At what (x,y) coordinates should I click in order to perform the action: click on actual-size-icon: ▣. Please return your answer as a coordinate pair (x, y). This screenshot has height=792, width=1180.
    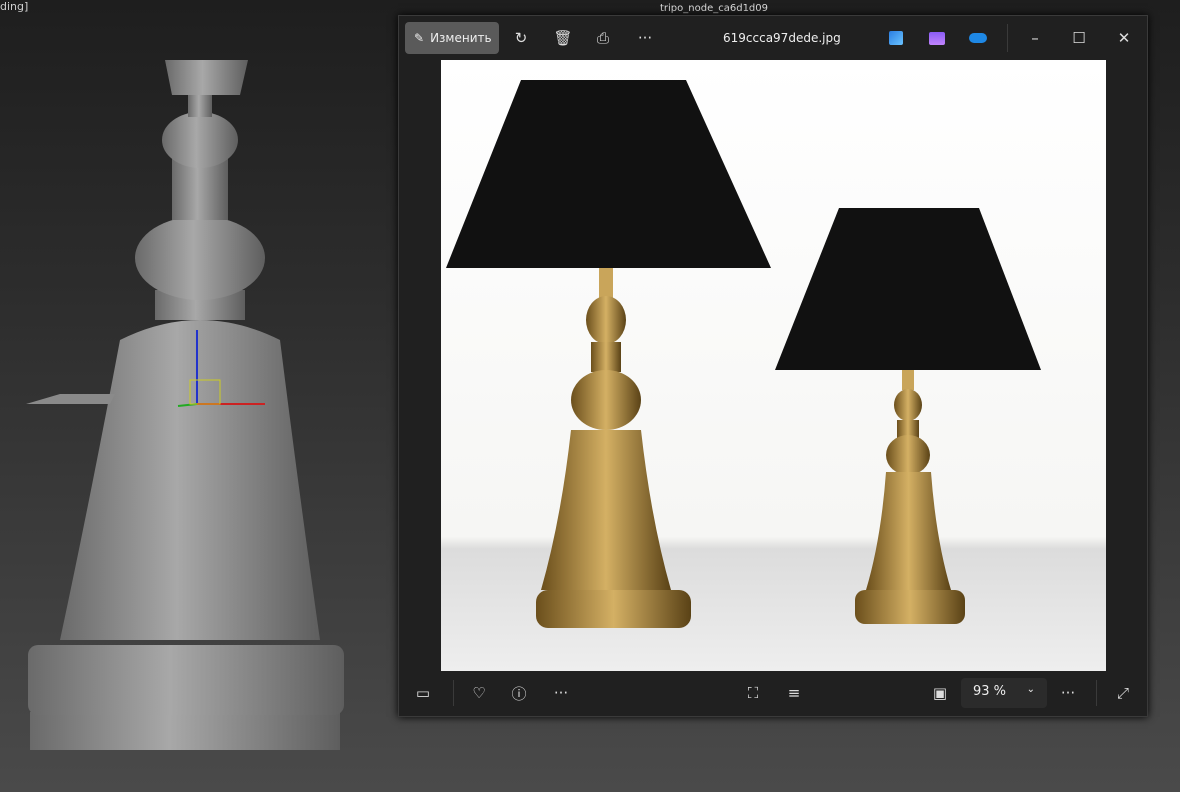
    Looking at the image, I should click on (940, 693).